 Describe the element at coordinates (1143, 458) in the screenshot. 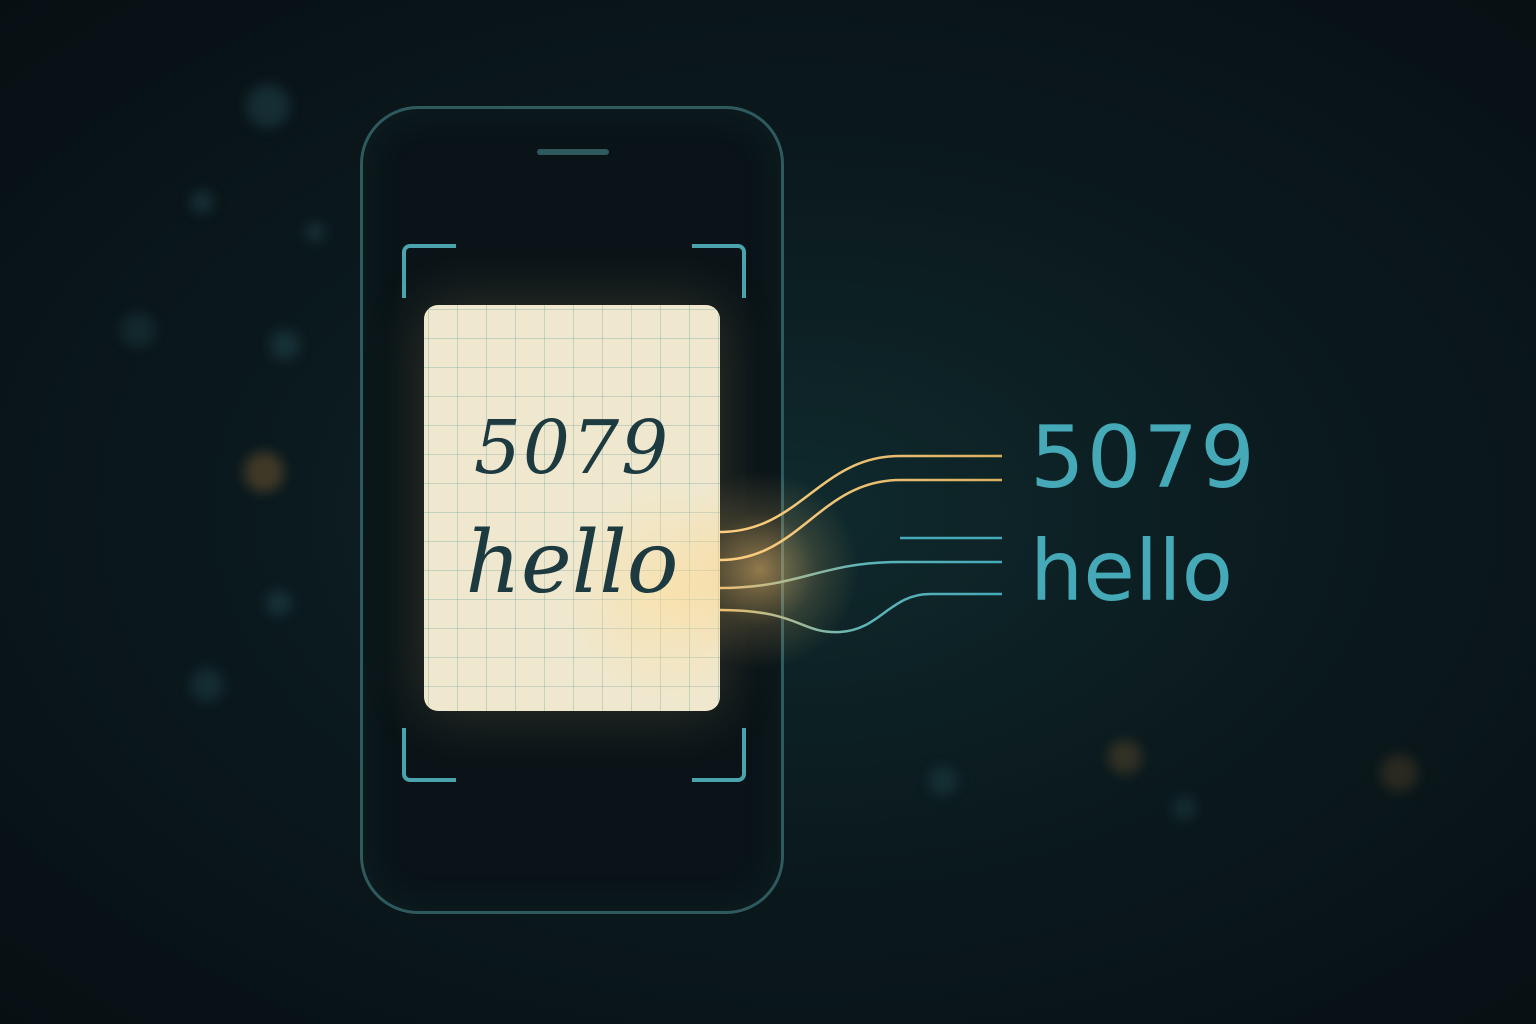

I see `recognized-number: 5079` at that location.